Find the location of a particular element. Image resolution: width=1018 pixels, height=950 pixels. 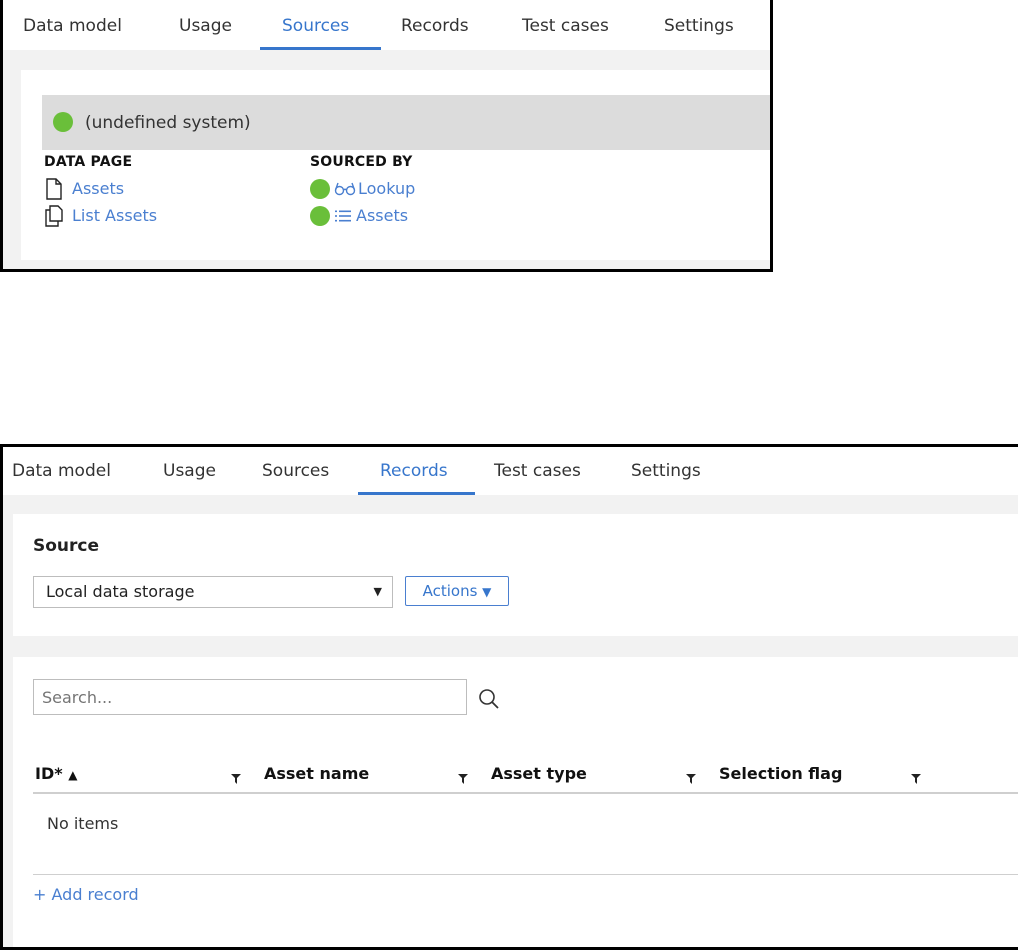

add-record-link: + Add record is located at coordinates (86, 894).